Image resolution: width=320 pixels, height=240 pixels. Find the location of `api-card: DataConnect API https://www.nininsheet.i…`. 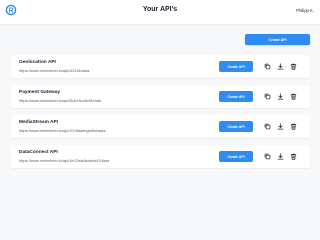

api-card: DataConnect API https://www.nininsheet.i… is located at coordinates (160, 156).